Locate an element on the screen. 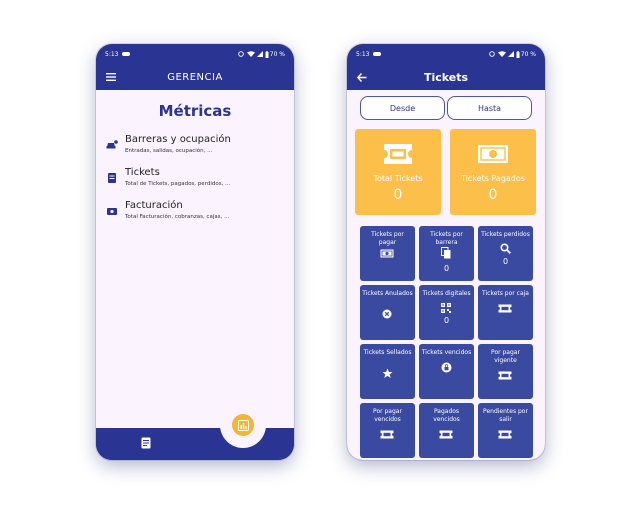 The width and height of the screenshot is (641, 505). metric-title: Tickets is located at coordinates (142, 172).